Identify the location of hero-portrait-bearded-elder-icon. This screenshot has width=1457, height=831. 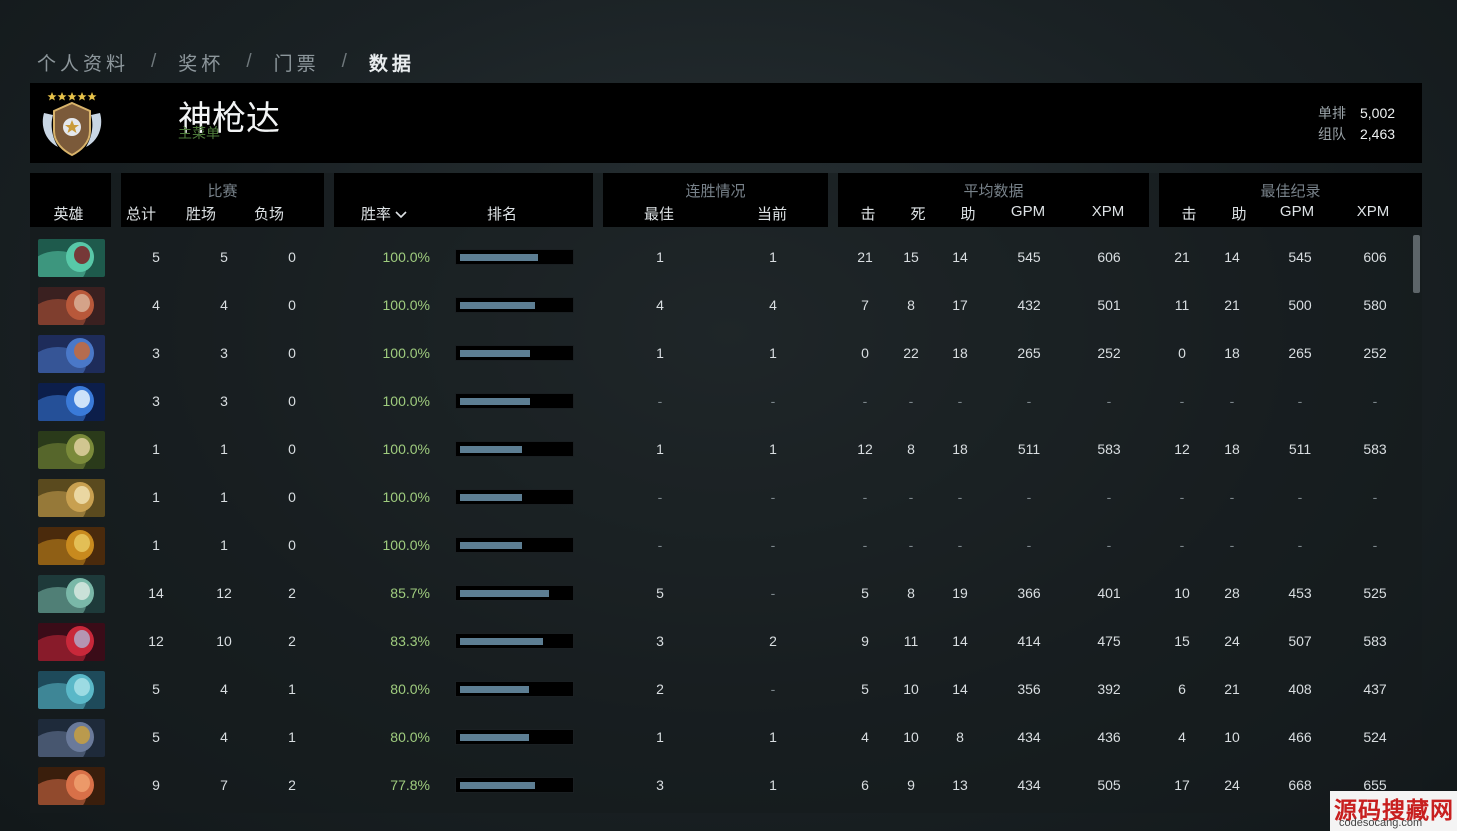
(71, 498).